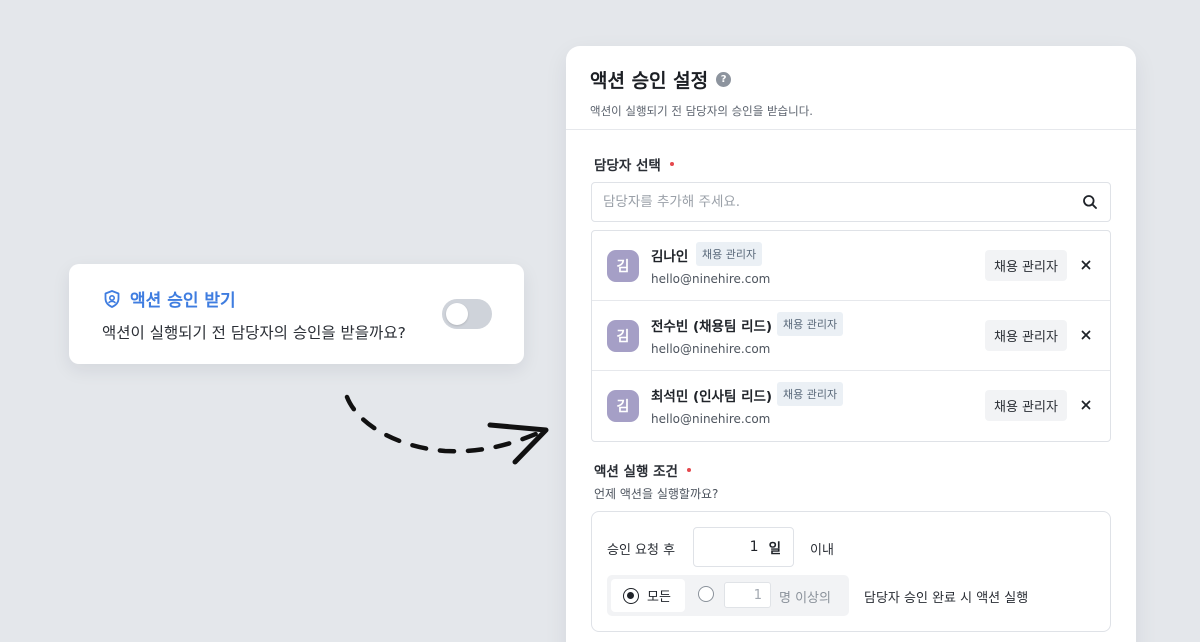 This screenshot has width=1200, height=642. What do you see at coordinates (851, 266) in the screenshot?
I see `assignee-row: 김 김나인 채용 관리자 hello@ninehire.com 채용 관리자` at bounding box center [851, 266].